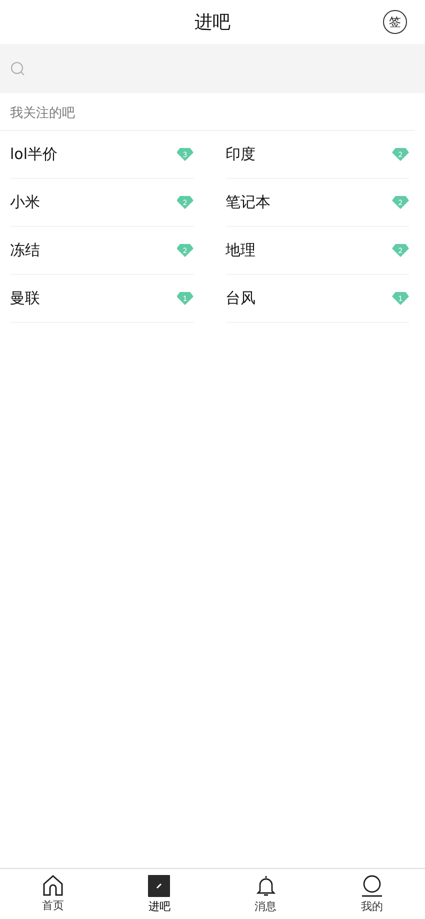  I want to click on forum-name: 曼联, so click(25, 298).